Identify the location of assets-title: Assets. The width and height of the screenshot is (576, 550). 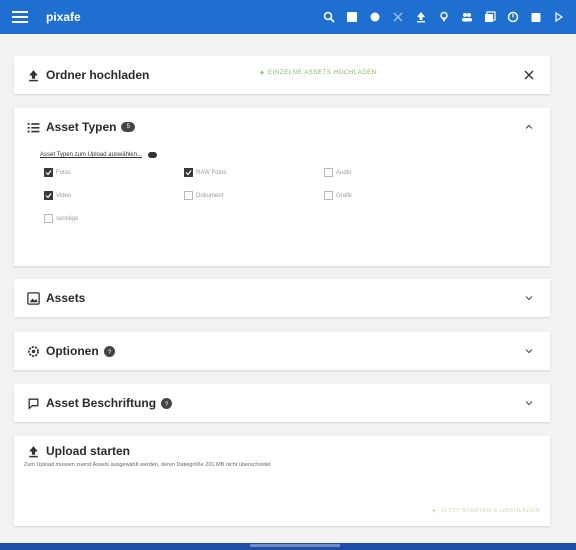
(66, 298).